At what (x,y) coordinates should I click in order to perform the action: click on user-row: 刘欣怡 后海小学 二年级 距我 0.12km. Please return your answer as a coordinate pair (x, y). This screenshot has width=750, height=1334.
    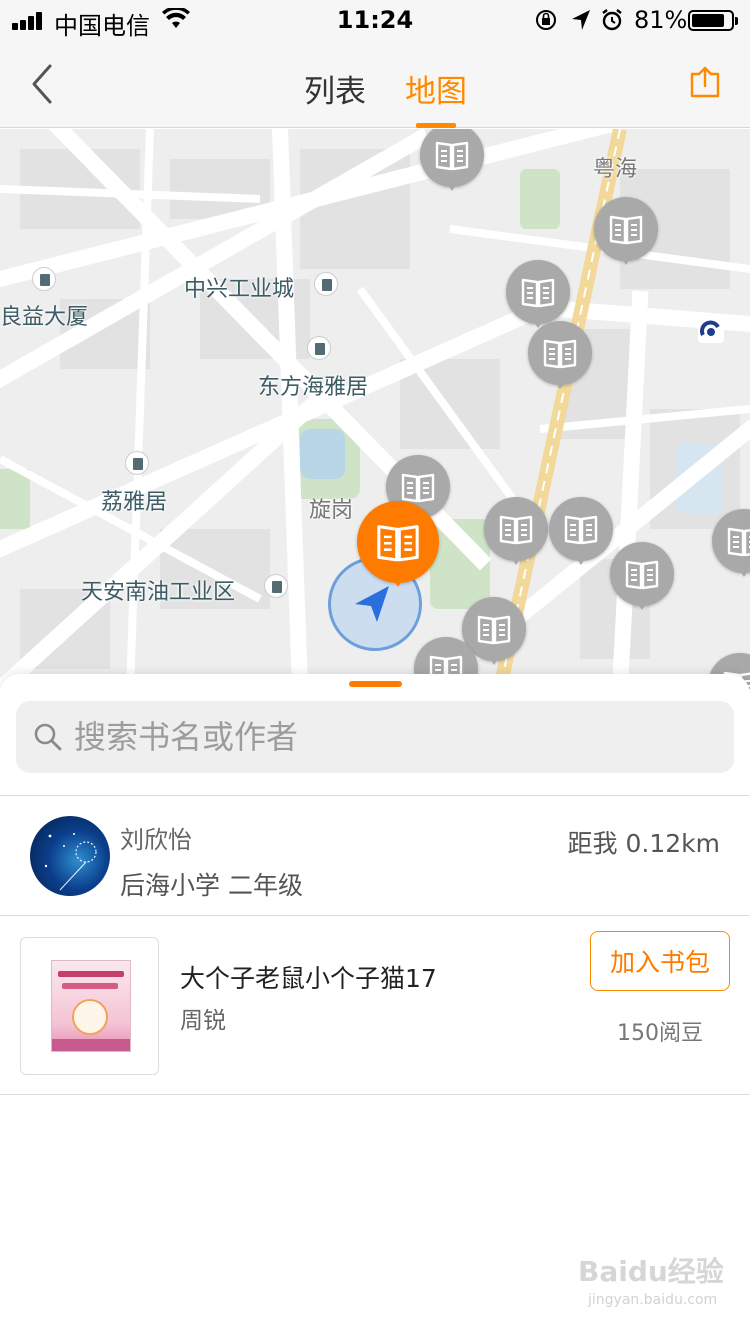
    Looking at the image, I should click on (375, 855).